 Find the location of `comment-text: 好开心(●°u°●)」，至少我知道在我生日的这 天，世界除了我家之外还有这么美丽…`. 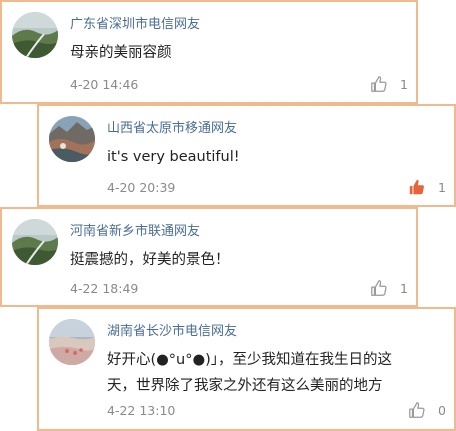

comment-text: 好开心(●°u°●)」，至少我知道在我生日的这 天，世界除了我家之外还有这么美丽… is located at coordinates (249, 373).